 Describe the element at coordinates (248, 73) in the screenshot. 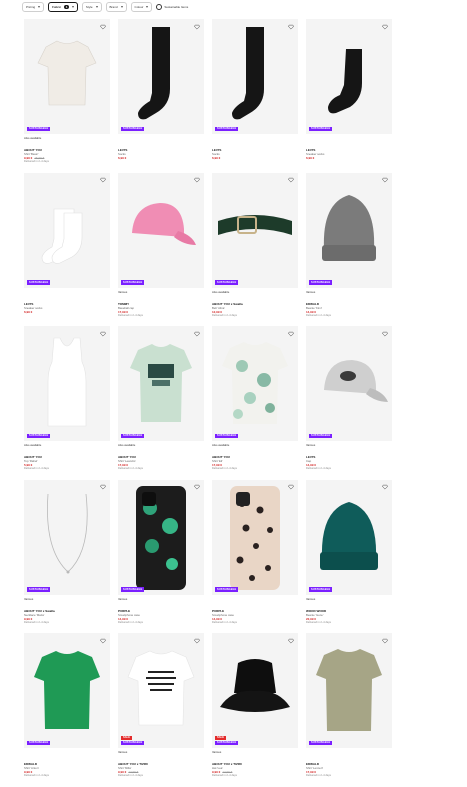

I see `sock-image` at that location.